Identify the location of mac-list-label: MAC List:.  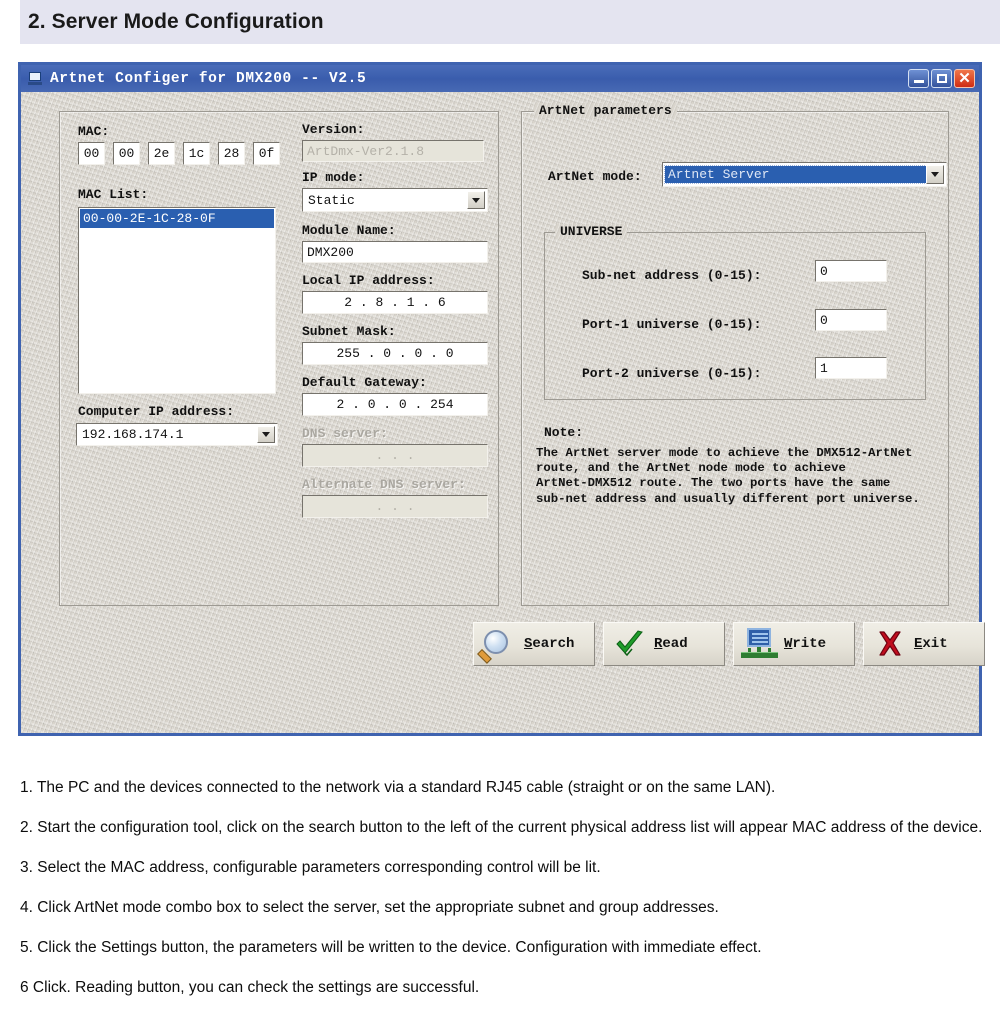
(113, 194).